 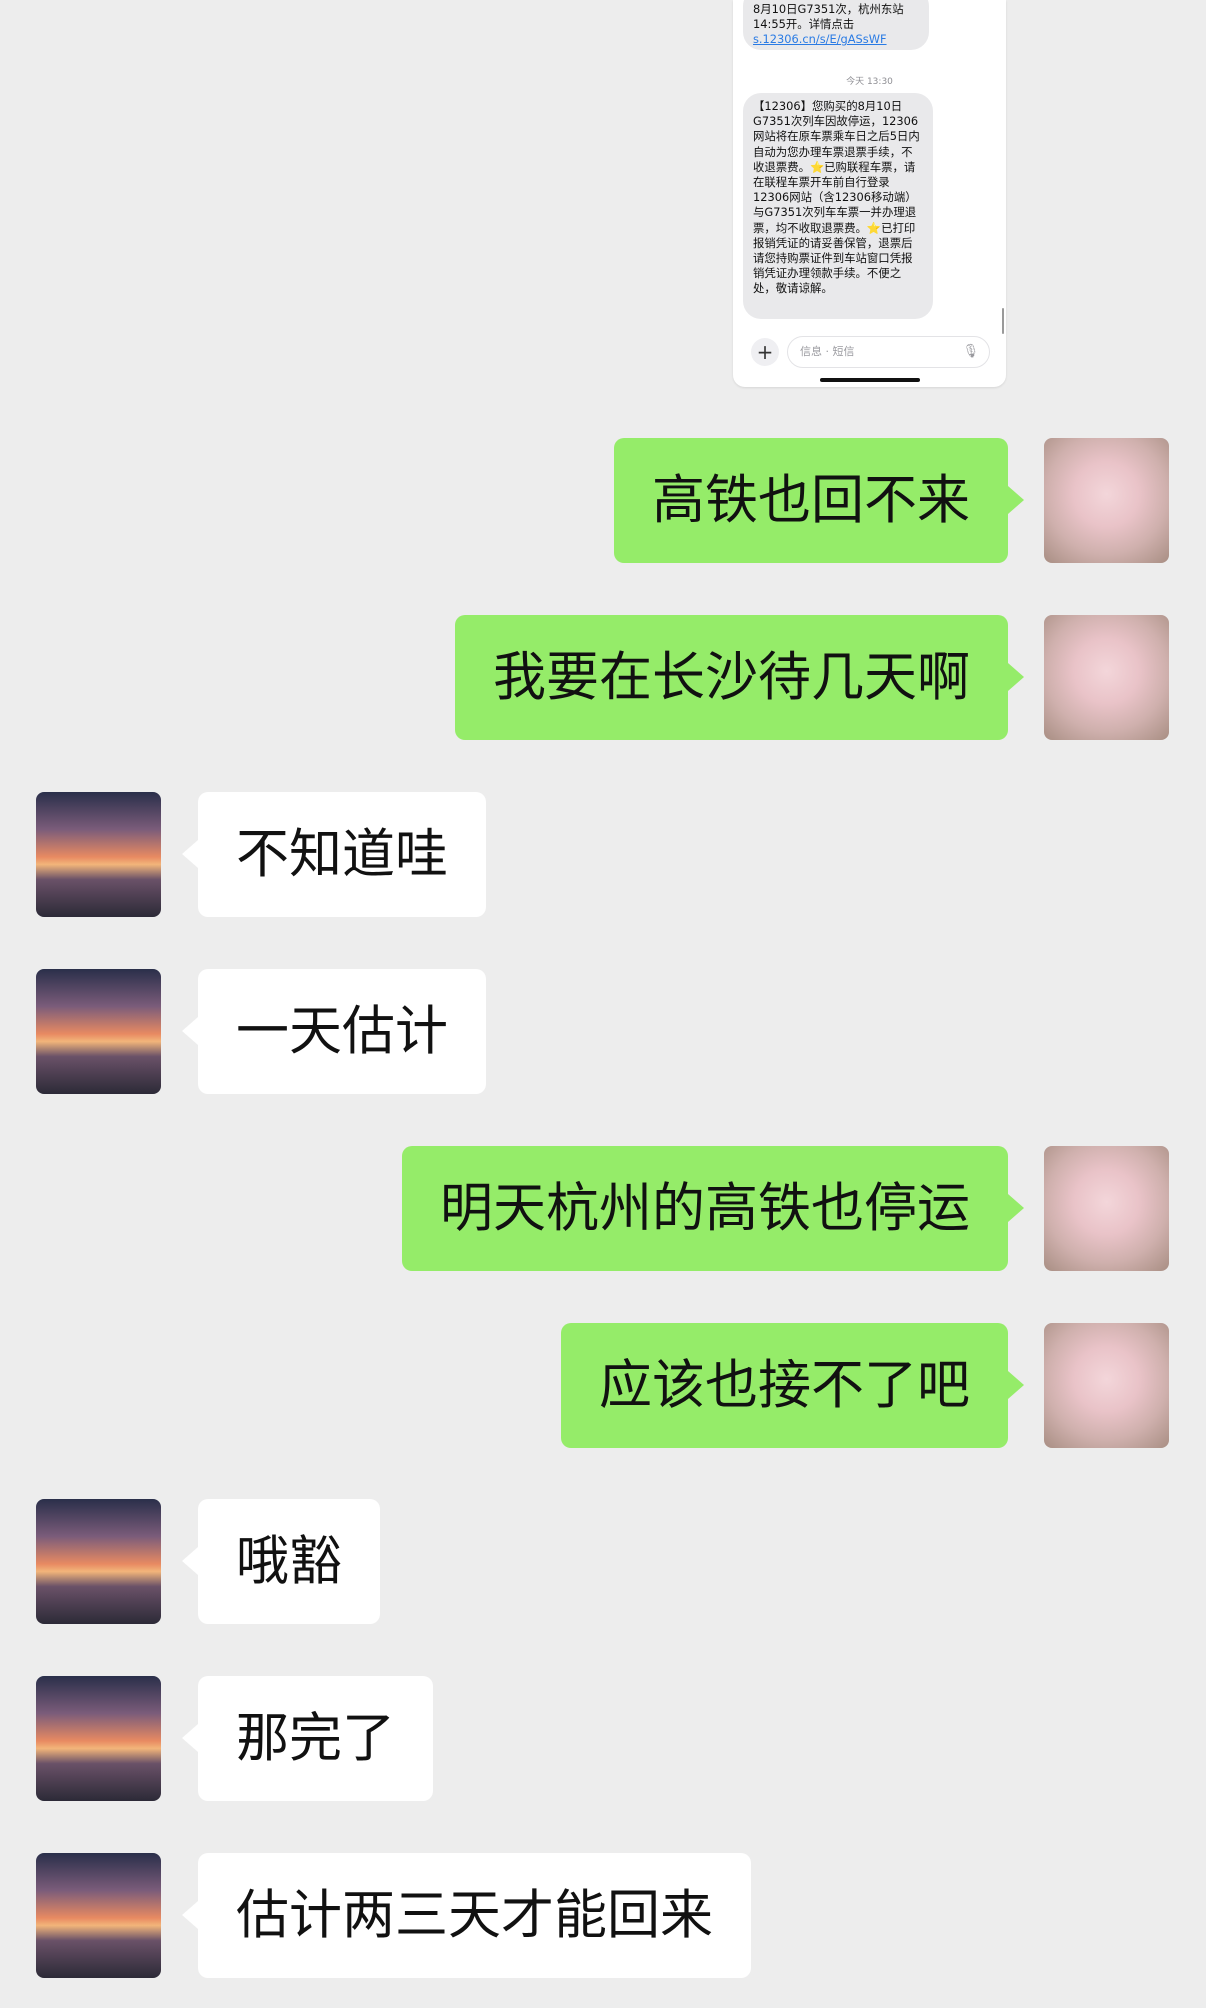 What do you see at coordinates (811, 500) in the screenshot?
I see `message-text: 高铁也回不来` at bounding box center [811, 500].